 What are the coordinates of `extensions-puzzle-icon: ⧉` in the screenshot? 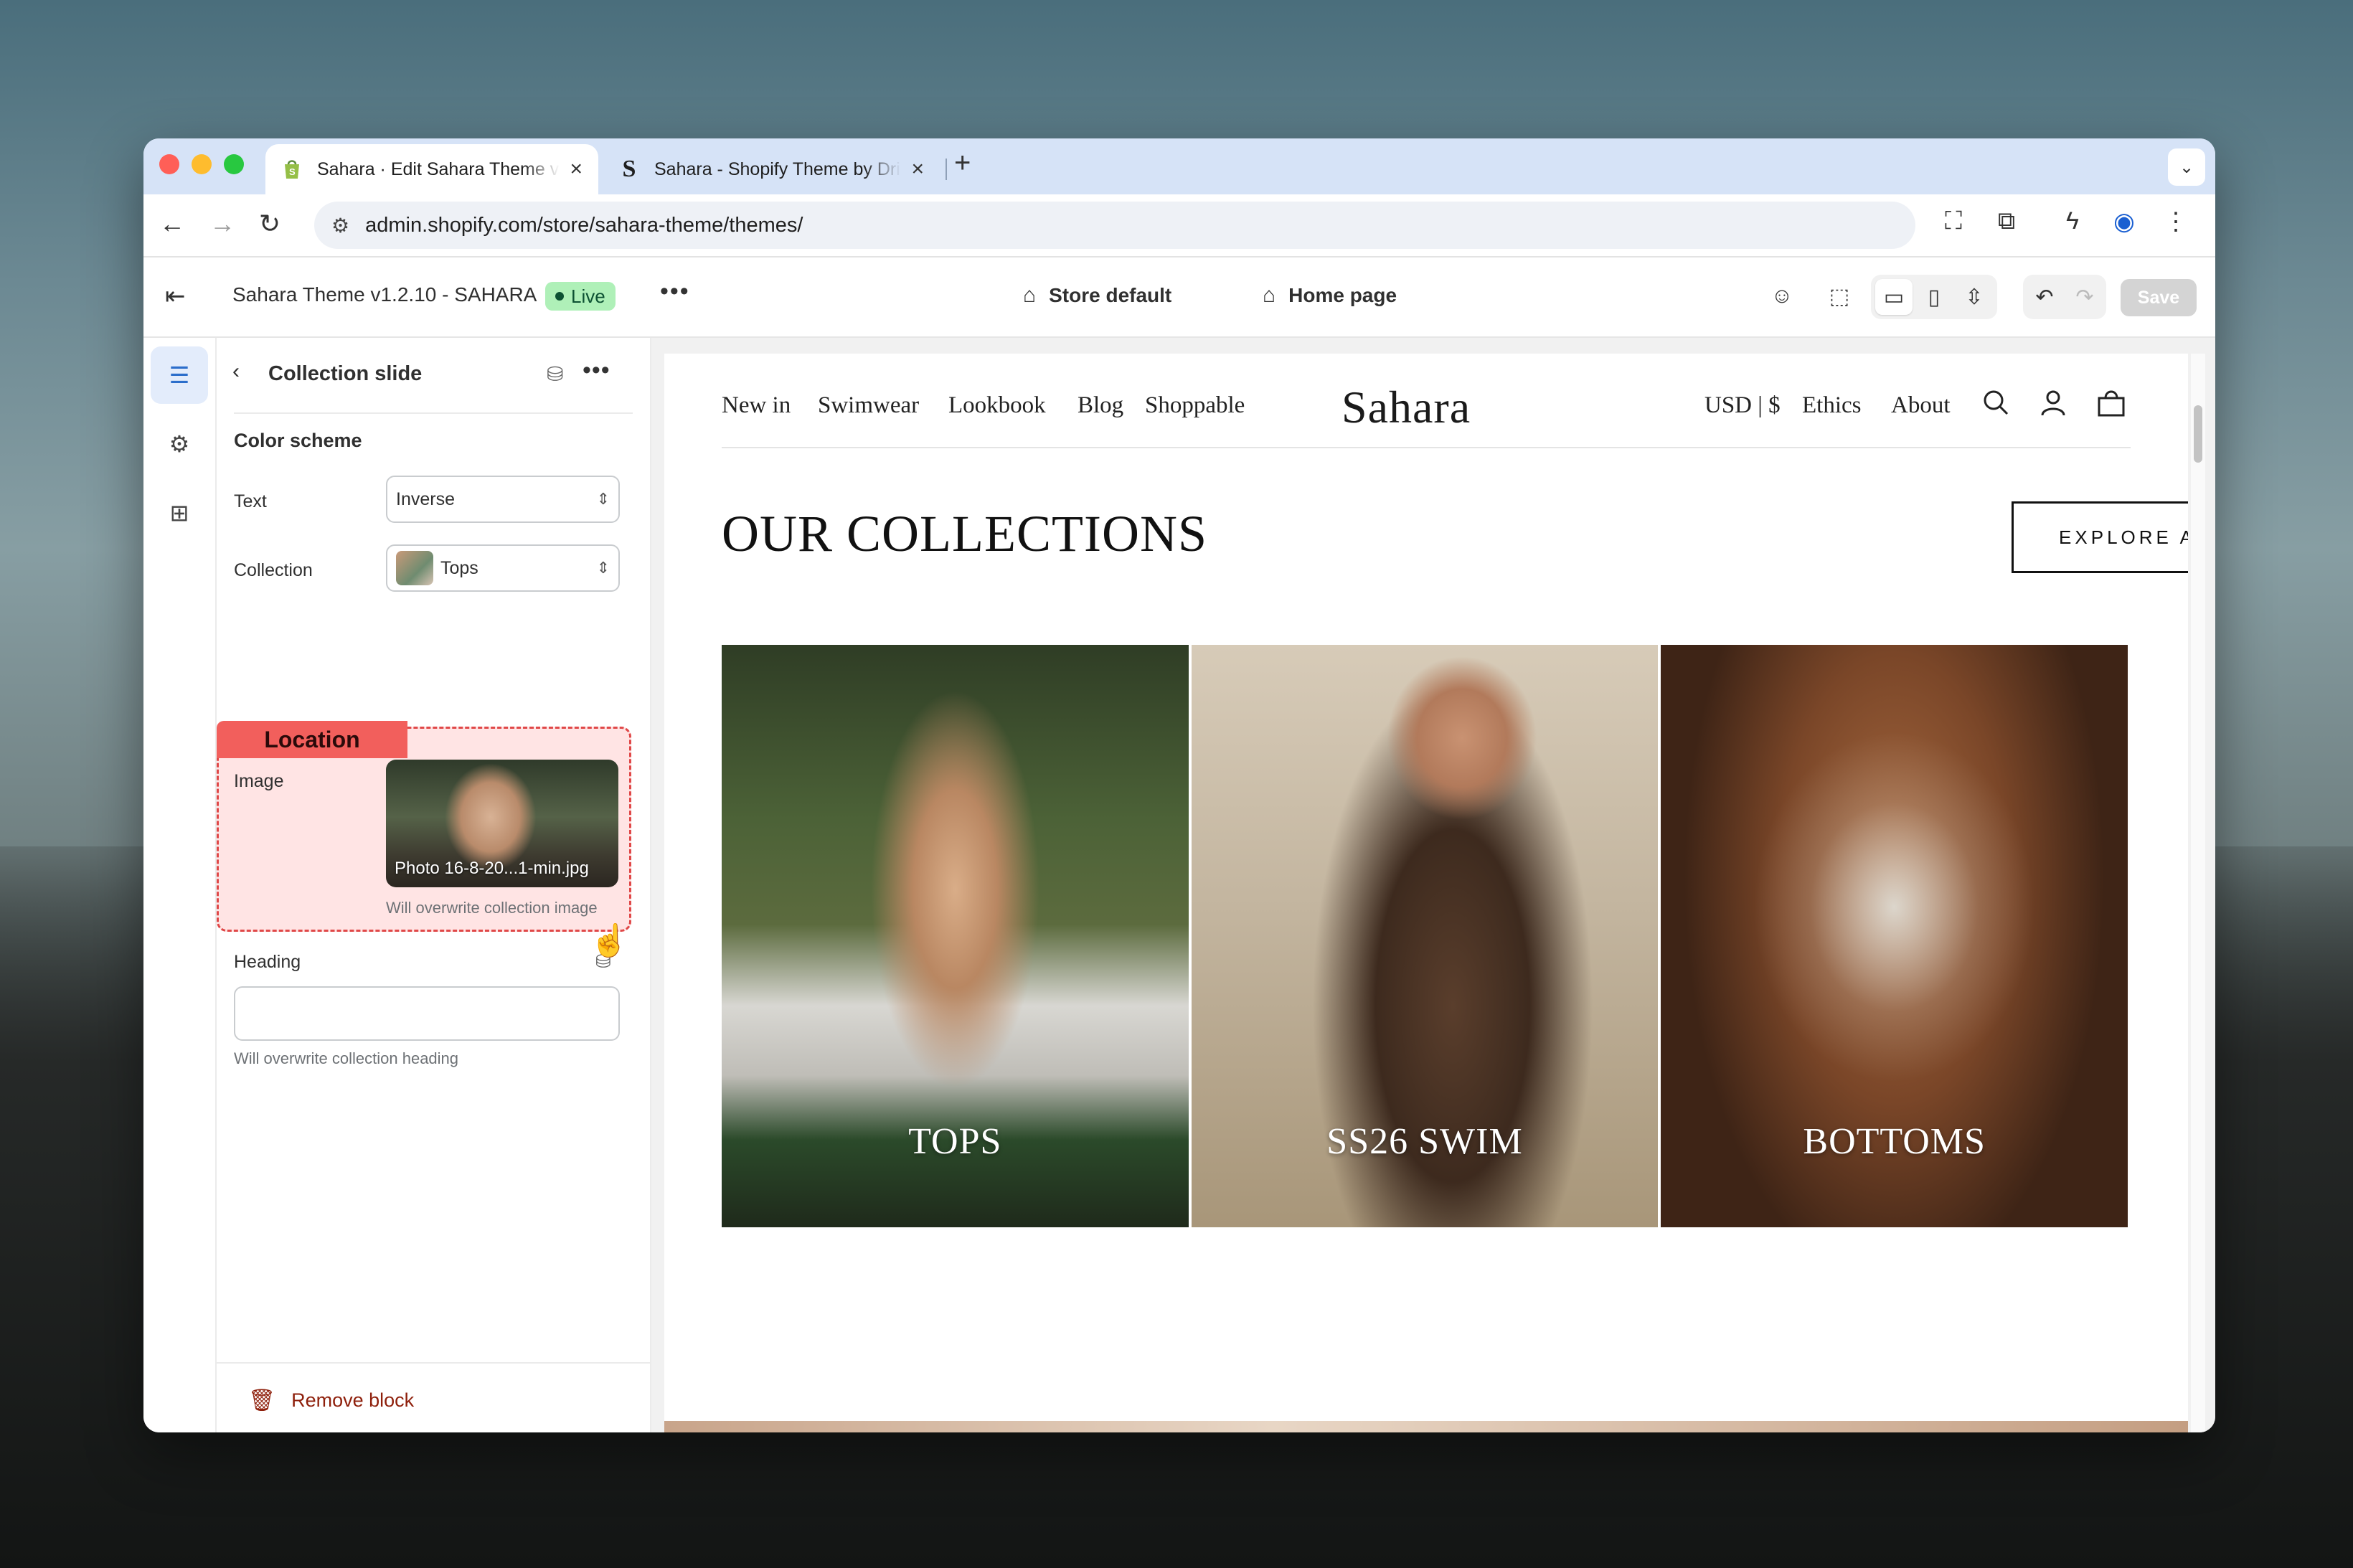 It's located at (2006, 221).